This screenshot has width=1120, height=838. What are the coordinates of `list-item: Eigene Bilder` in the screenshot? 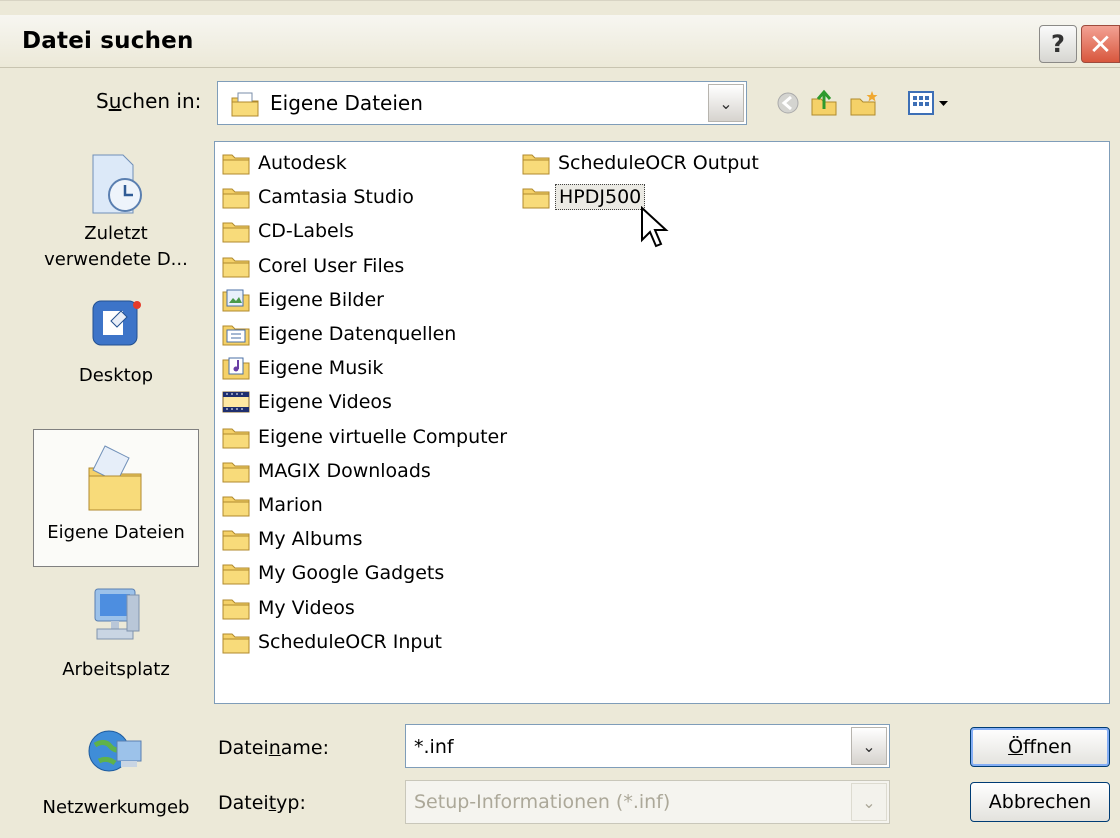 It's located at (304, 300).